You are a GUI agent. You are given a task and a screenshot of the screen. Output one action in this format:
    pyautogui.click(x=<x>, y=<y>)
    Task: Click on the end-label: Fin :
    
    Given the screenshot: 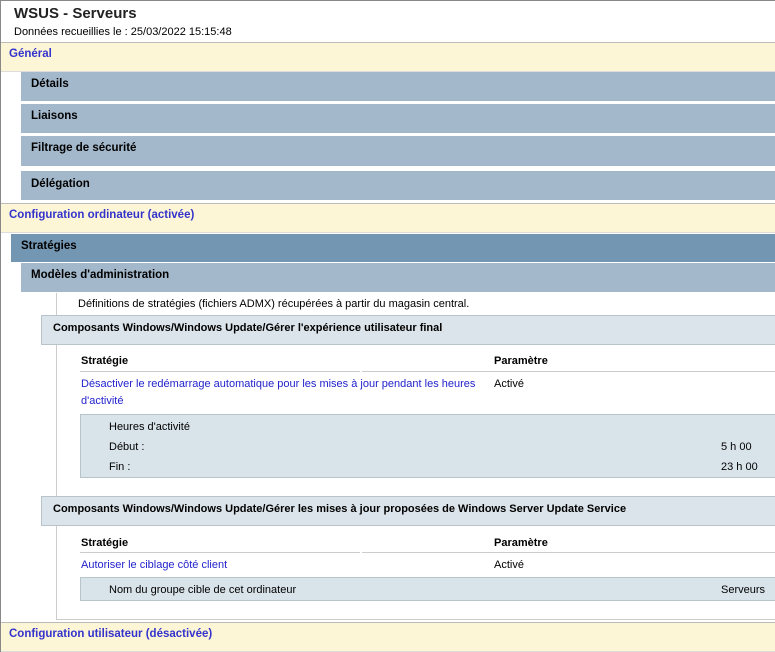 What is the action you would take?
    pyautogui.click(x=120, y=467)
    